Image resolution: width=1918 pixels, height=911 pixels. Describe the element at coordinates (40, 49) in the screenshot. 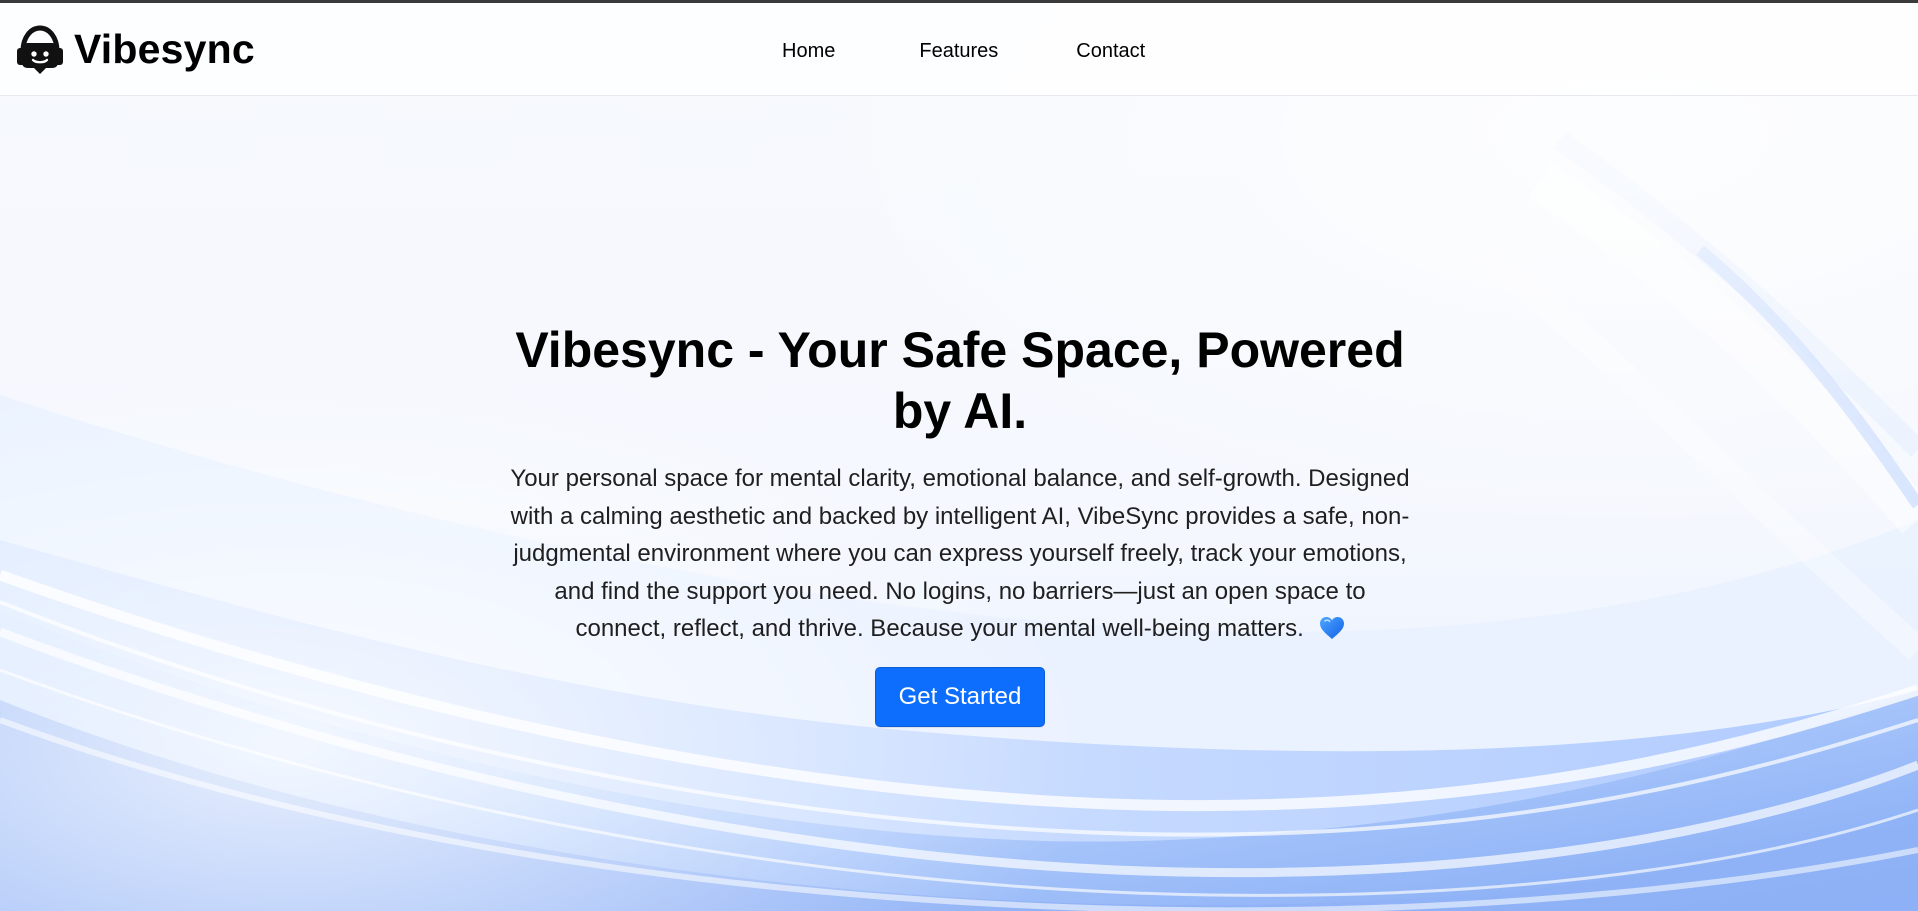

I see `headset-chat-icon` at that location.